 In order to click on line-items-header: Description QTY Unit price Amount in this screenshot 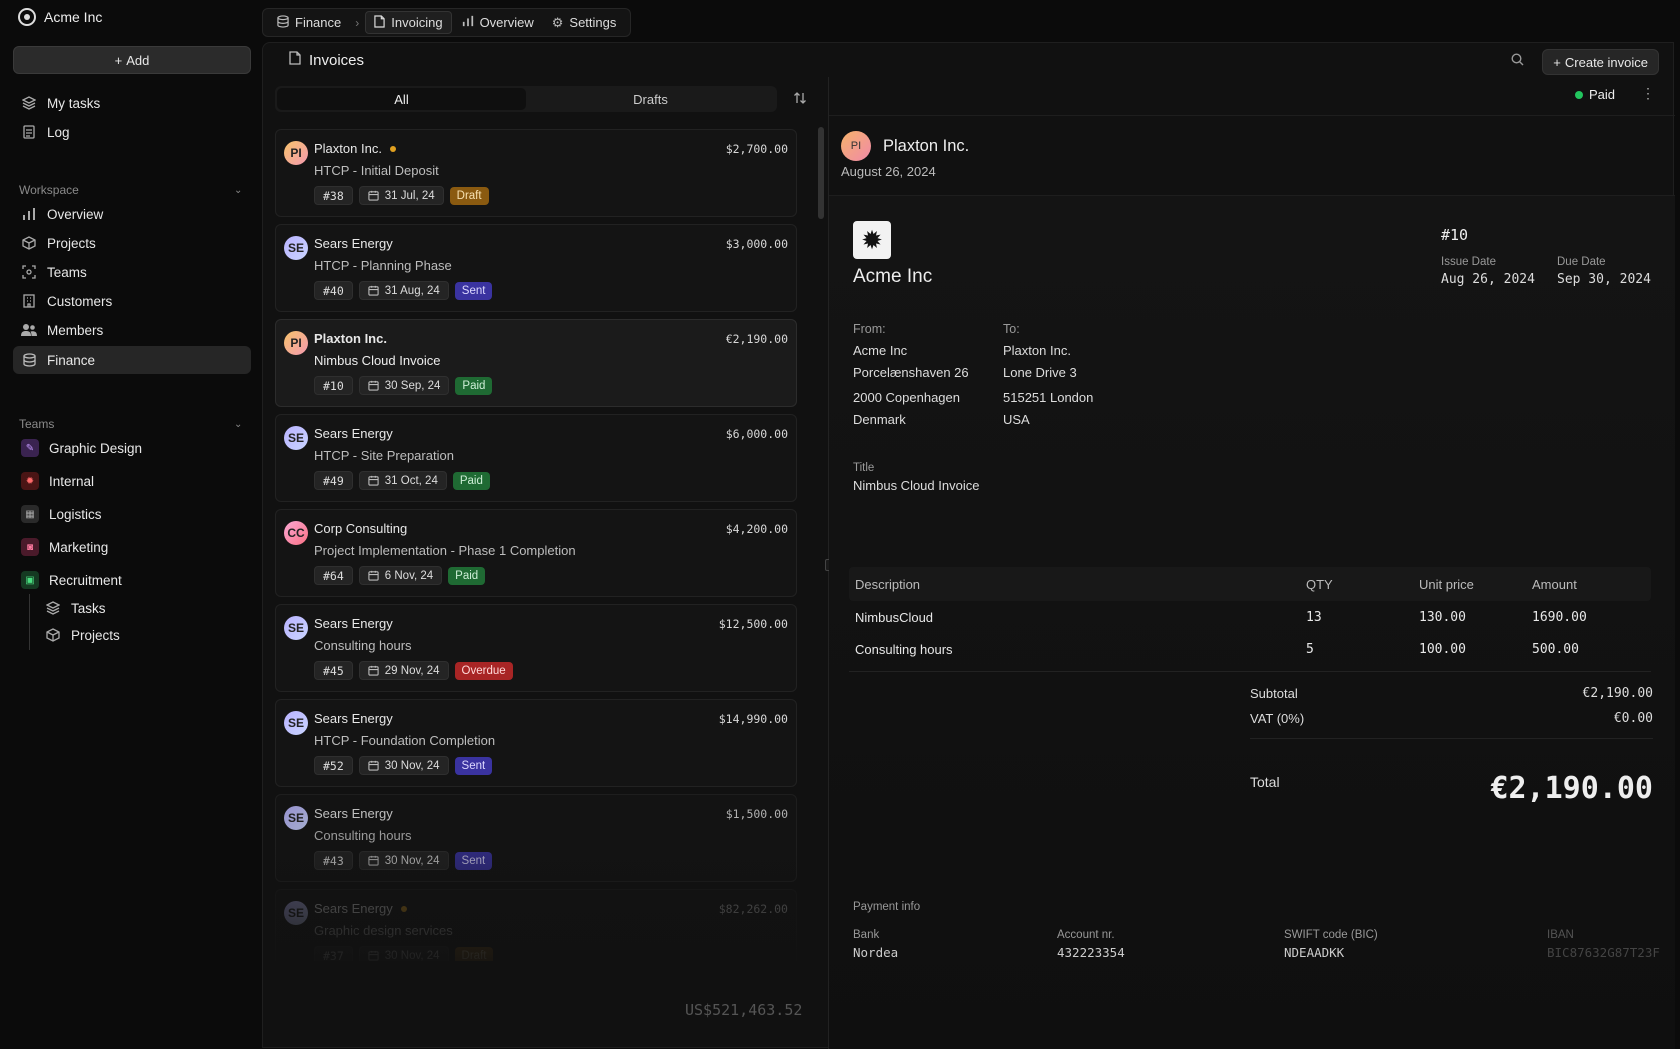, I will do `click(1250, 584)`.